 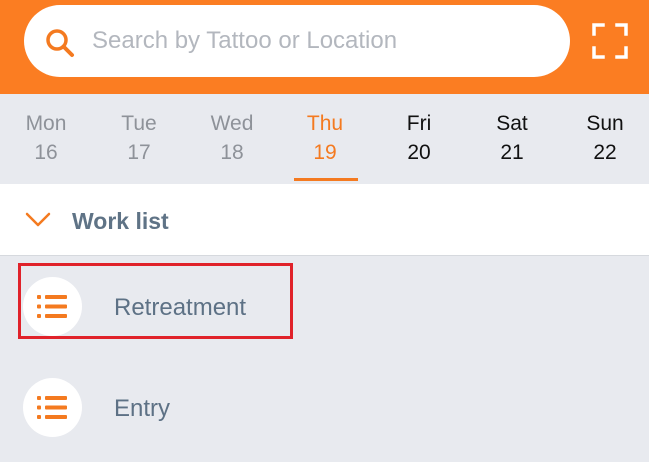 What do you see at coordinates (139, 123) in the screenshot?
I see `day-name: Tue` at bounding box center [139, 123].